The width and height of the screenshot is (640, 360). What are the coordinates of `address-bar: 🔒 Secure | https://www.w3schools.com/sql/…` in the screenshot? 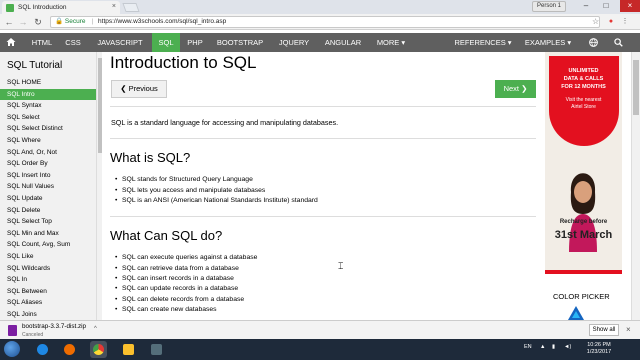 It's located at (325, 22).